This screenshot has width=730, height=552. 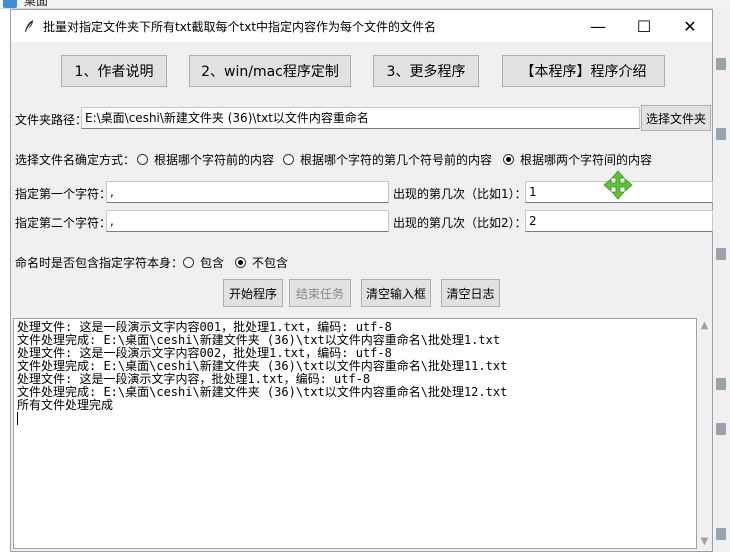 What do you see at coordinates (247, 221) in the screenshot?
I see `second-char-input: ,` at bounding box center [247, 221].